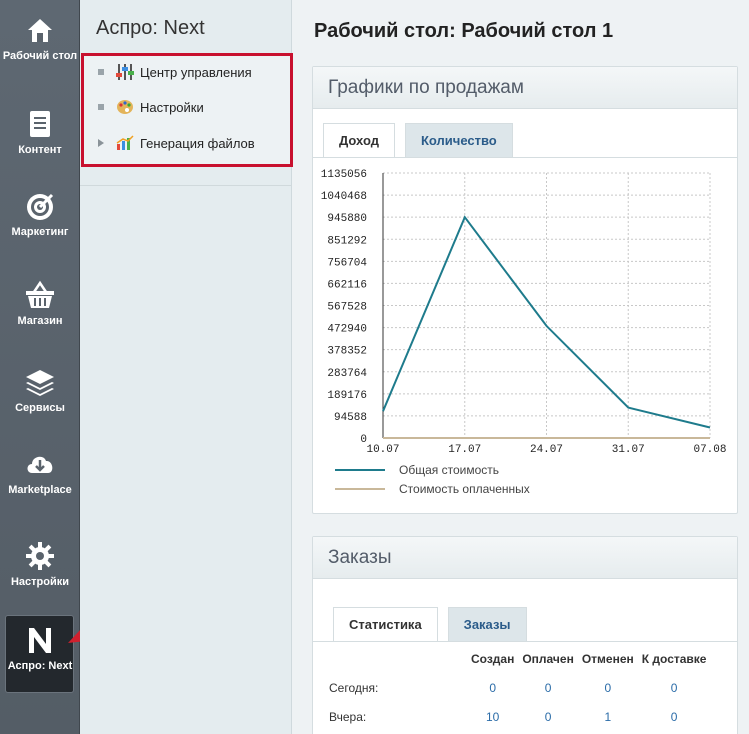 Image resolution: width=749 pixels, height=734 pixels. I want to click on sidebar-item-label: Аспро: Next, so click(40, 666).